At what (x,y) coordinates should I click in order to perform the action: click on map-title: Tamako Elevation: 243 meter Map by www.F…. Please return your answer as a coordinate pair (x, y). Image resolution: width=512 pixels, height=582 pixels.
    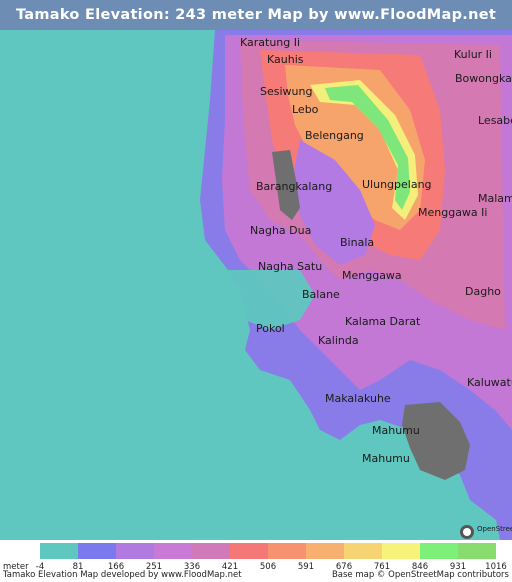
    Looking at the image, I should click on (256, 26).